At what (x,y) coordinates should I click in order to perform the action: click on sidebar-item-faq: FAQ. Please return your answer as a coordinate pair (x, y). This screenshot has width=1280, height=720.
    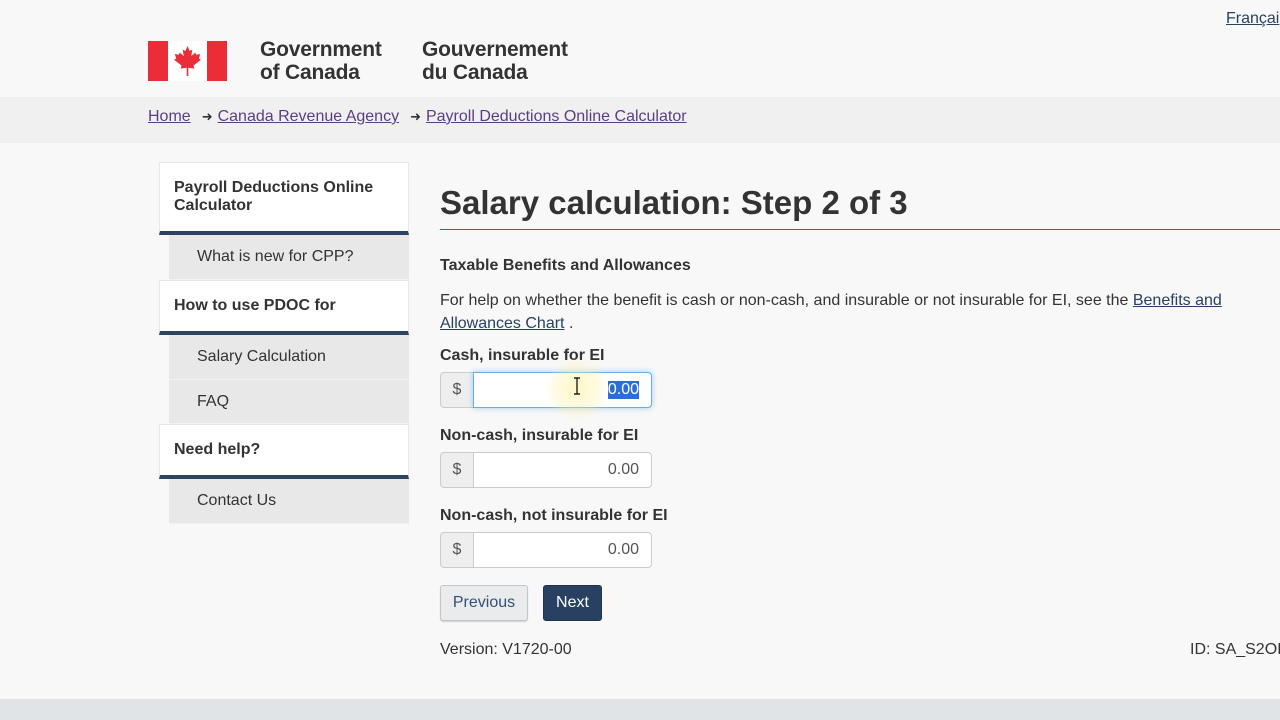
    Looking at the image, I should click on (289, 402).